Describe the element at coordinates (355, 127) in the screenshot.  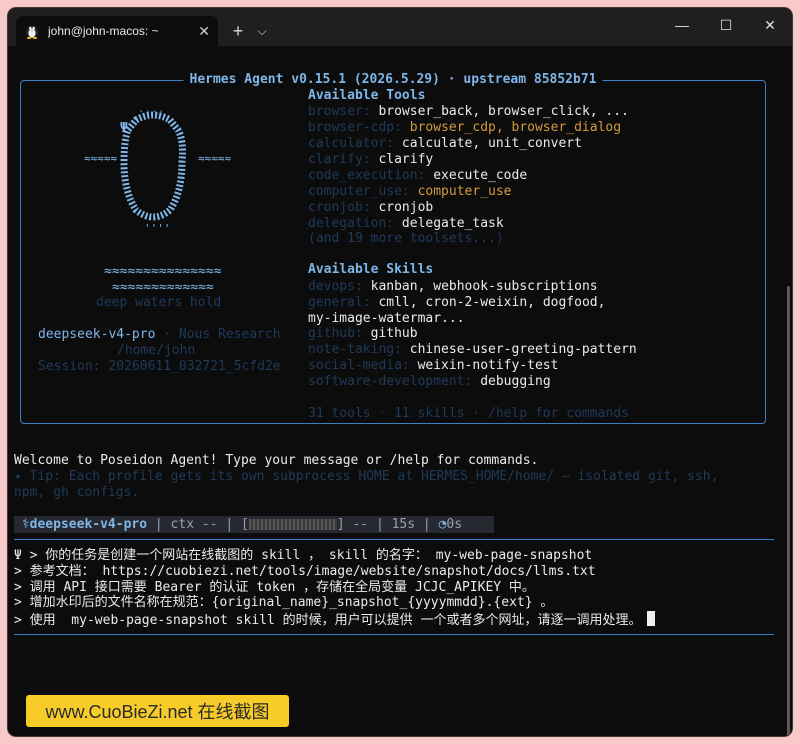
I see `tool-key: browser-cdp:` at that location.